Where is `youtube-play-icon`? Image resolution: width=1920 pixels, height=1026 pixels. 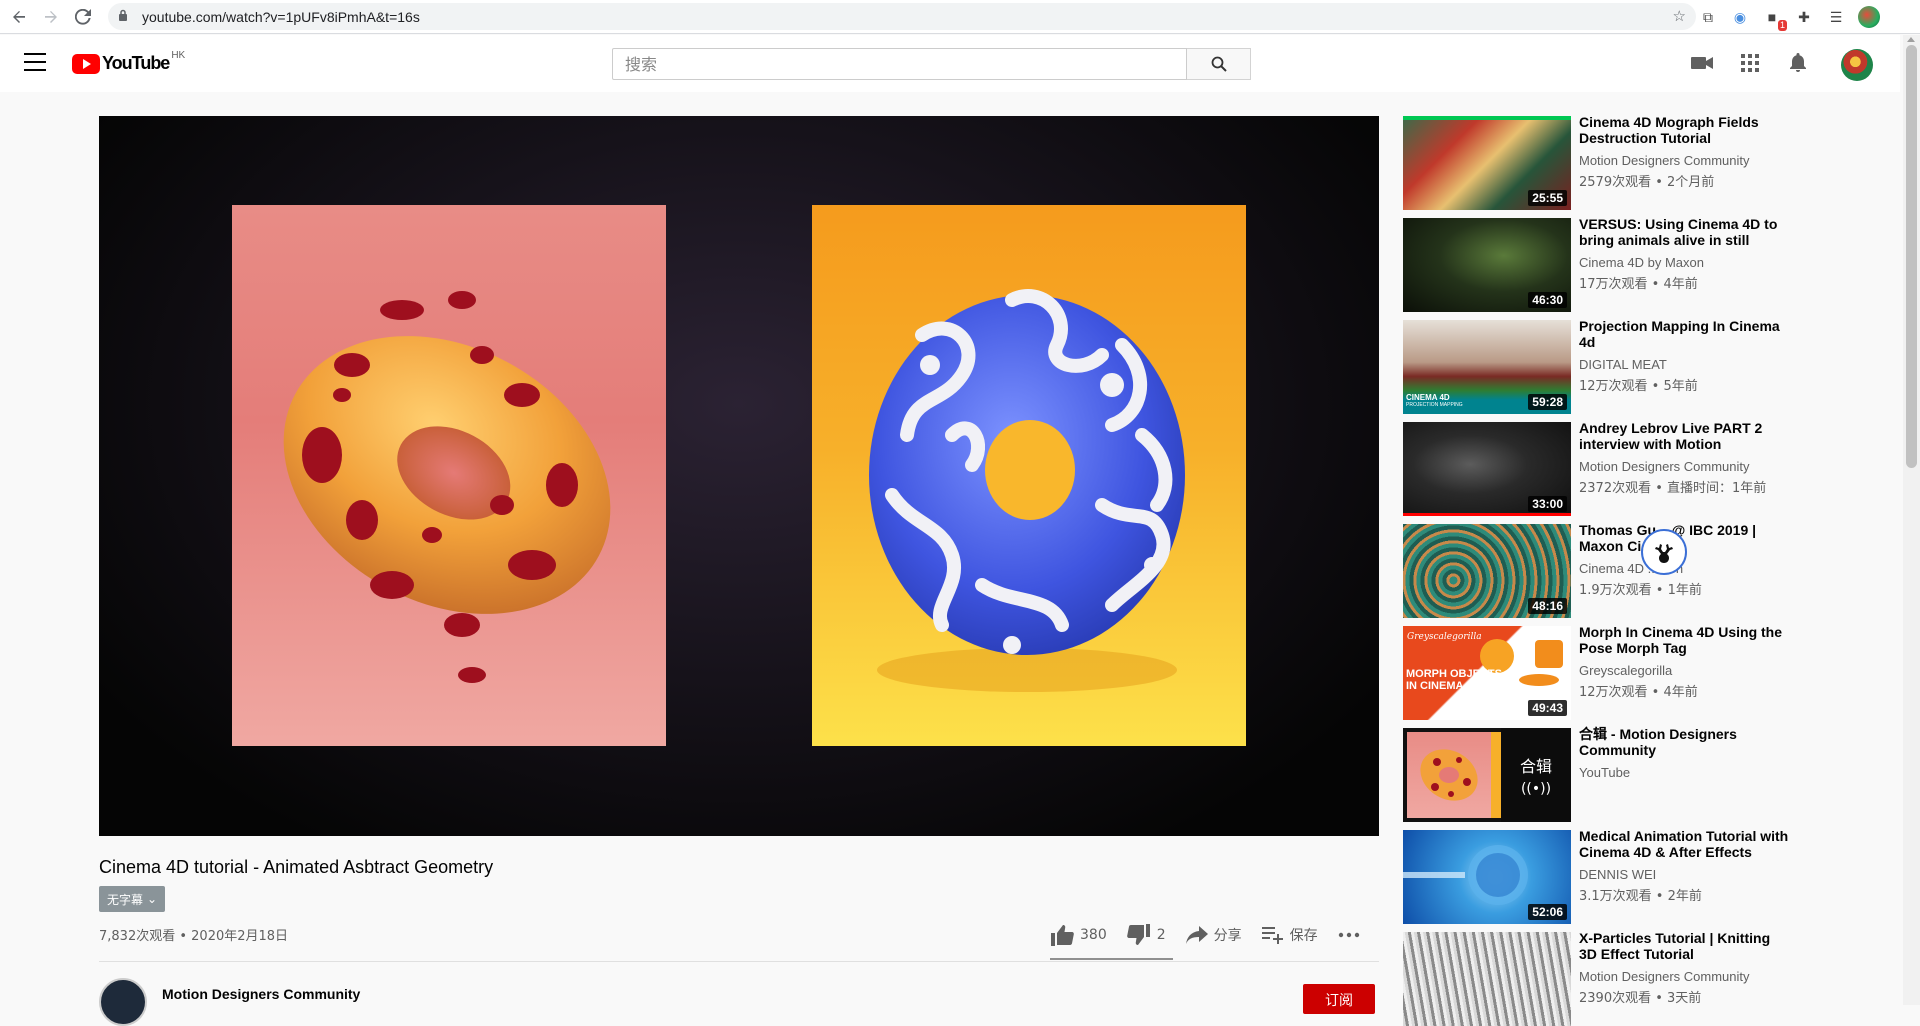 youtube-play-icon is located at coordinates (86, 63).